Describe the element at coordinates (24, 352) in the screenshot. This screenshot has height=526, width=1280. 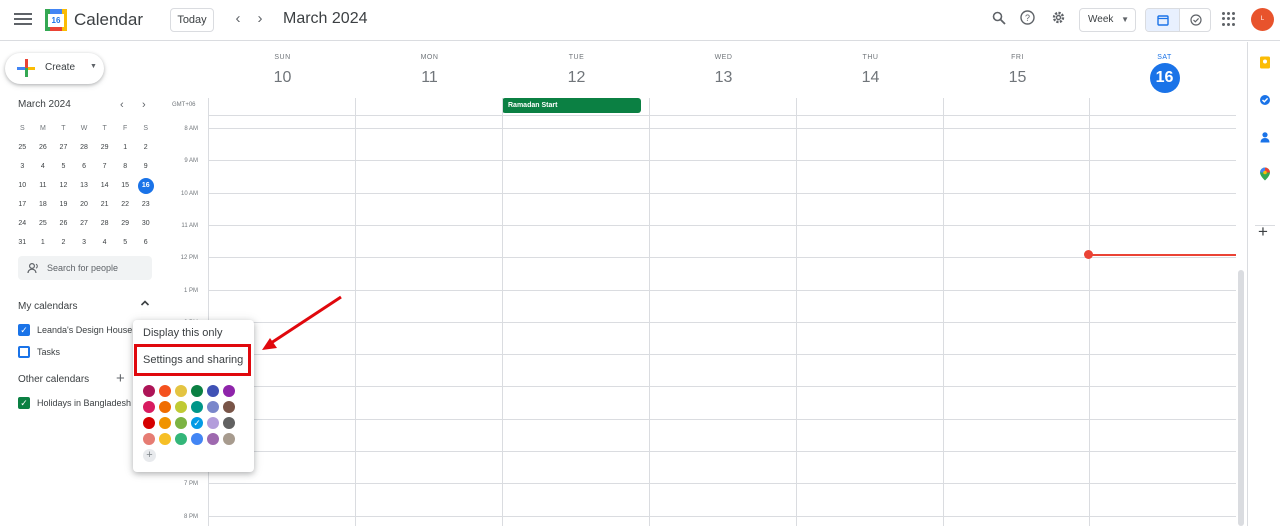
I see `checkbox-unchecked` at that location.